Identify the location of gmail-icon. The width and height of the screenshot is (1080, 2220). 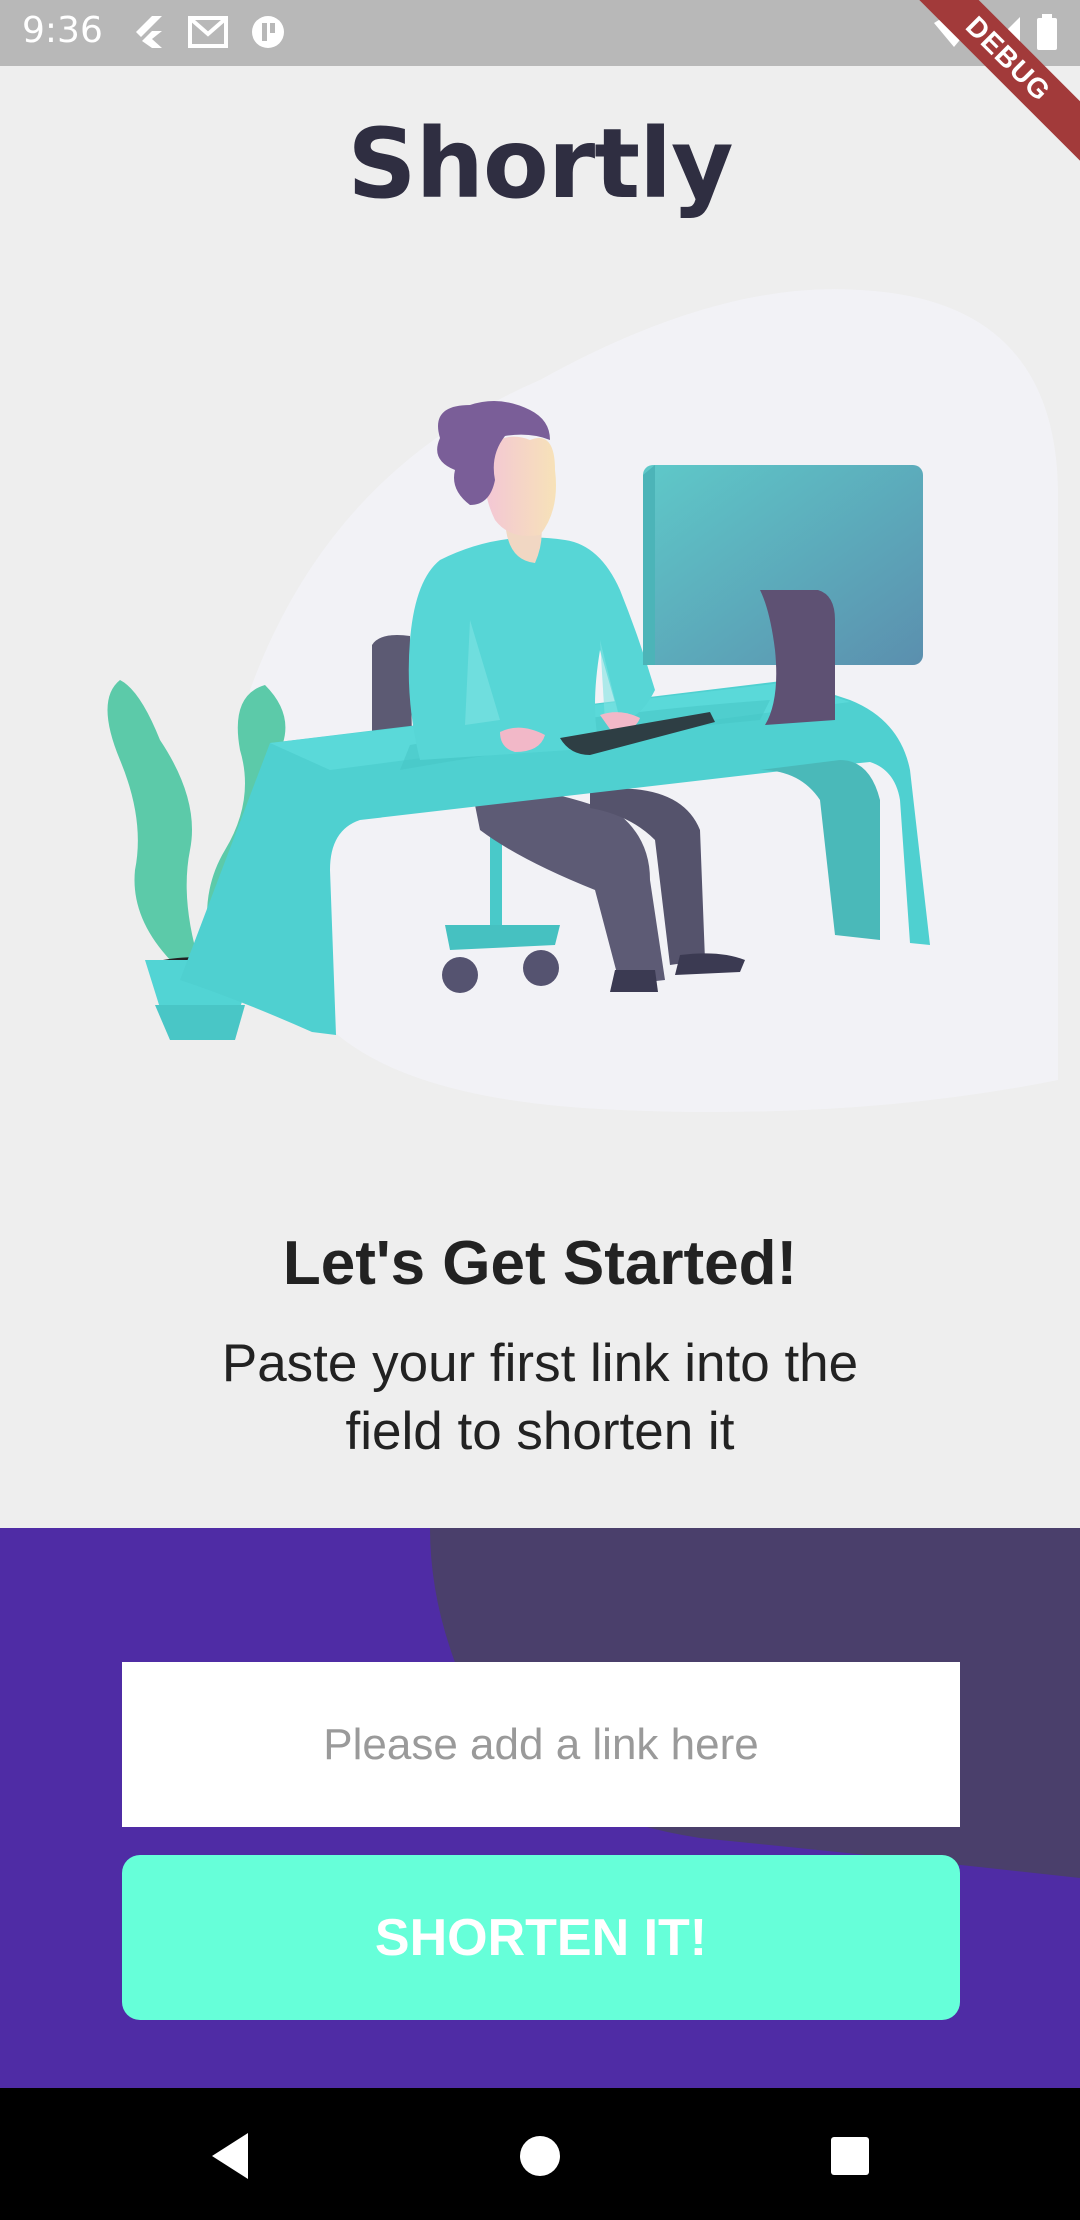
(208, 32).